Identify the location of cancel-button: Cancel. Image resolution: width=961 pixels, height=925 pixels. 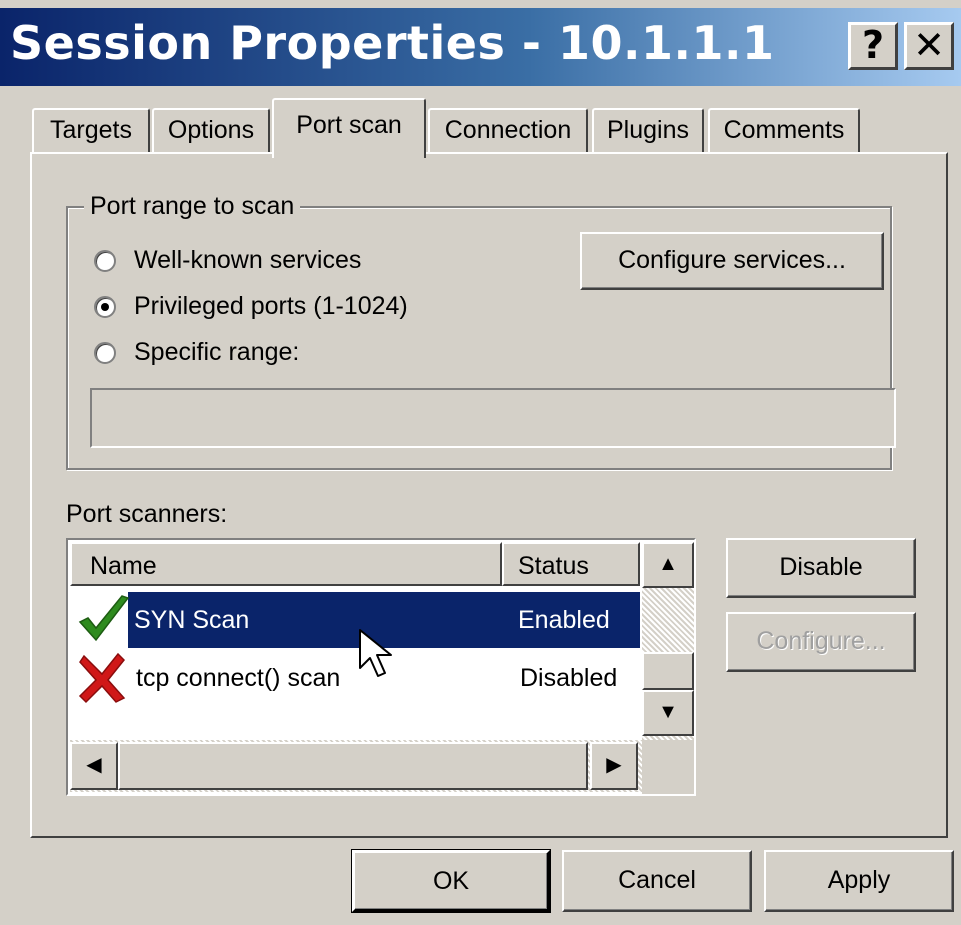
(657, 881).